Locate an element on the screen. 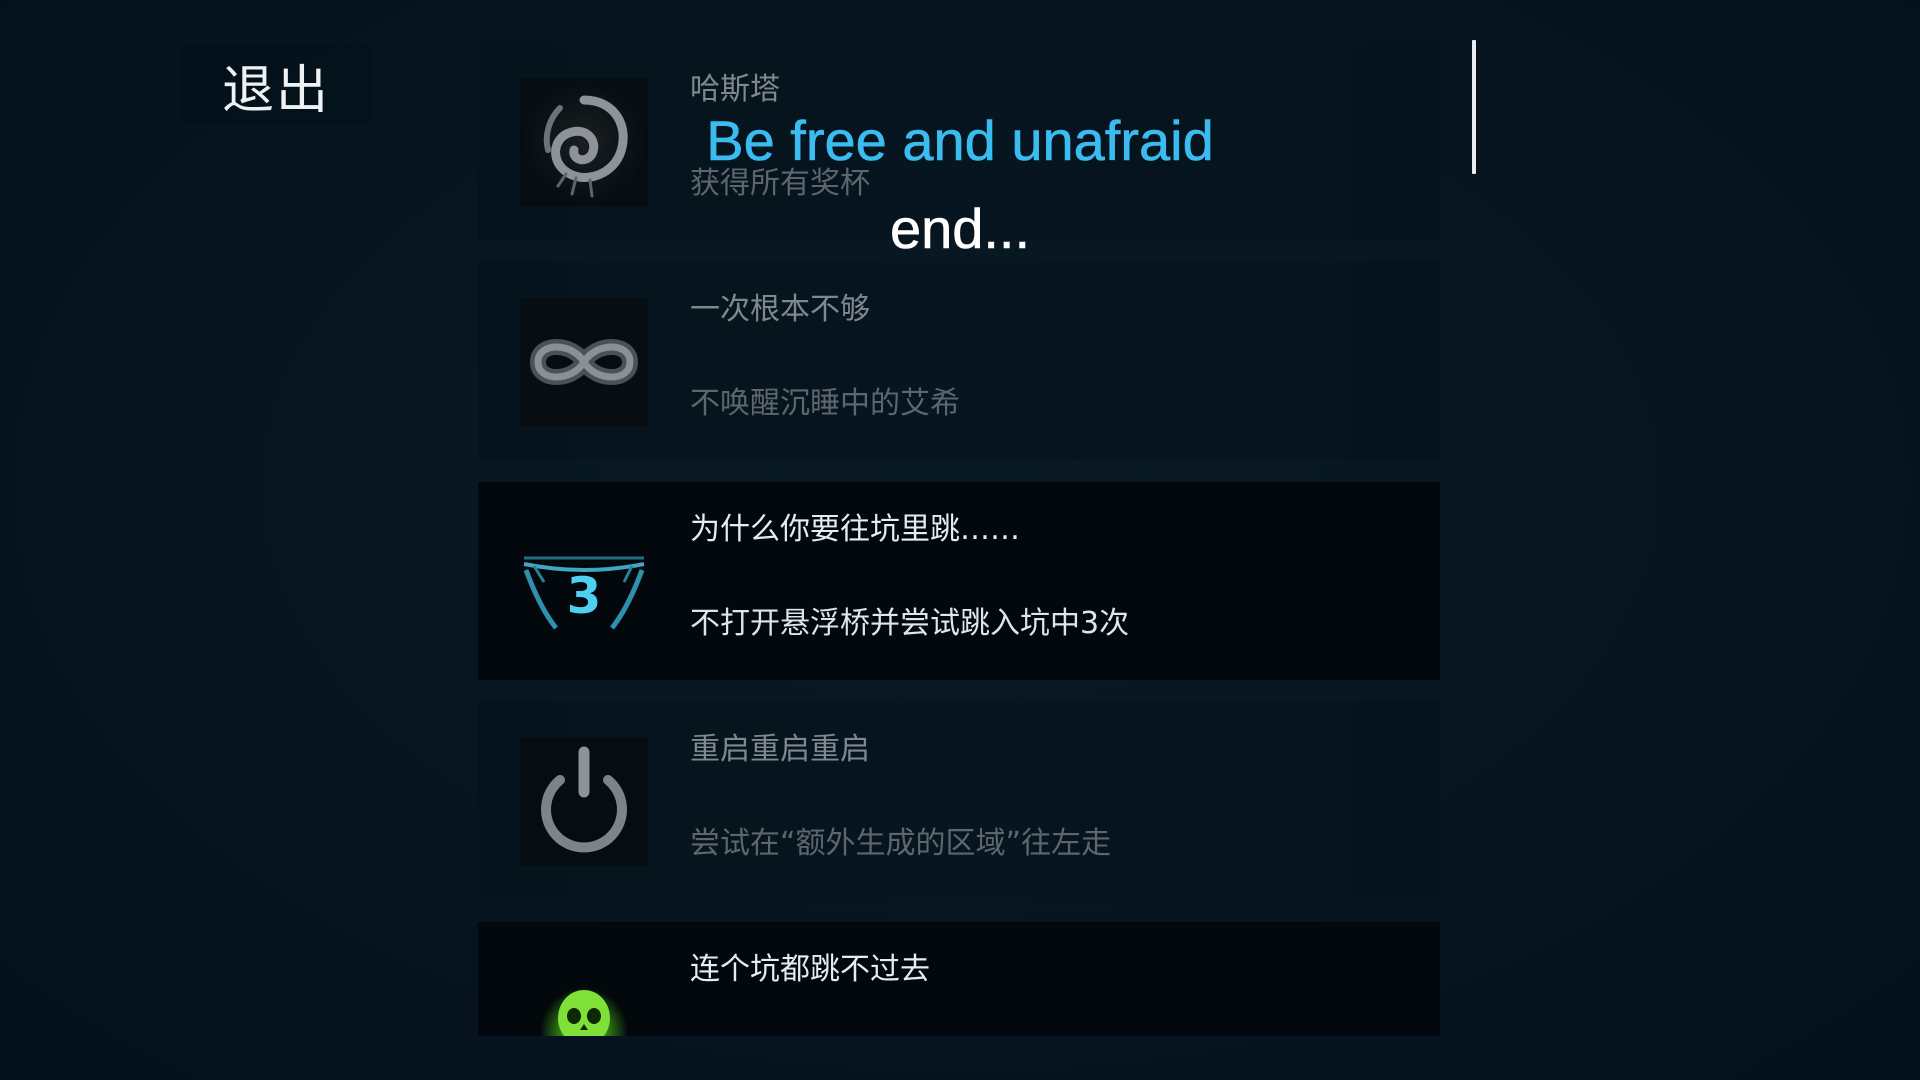 The width and height of the screenshot is (1920, 1080). achievement-card-once-not-enough: 一次根本不够 不唤醒沉睡中的艾希 is located at coordinates (959, 361).